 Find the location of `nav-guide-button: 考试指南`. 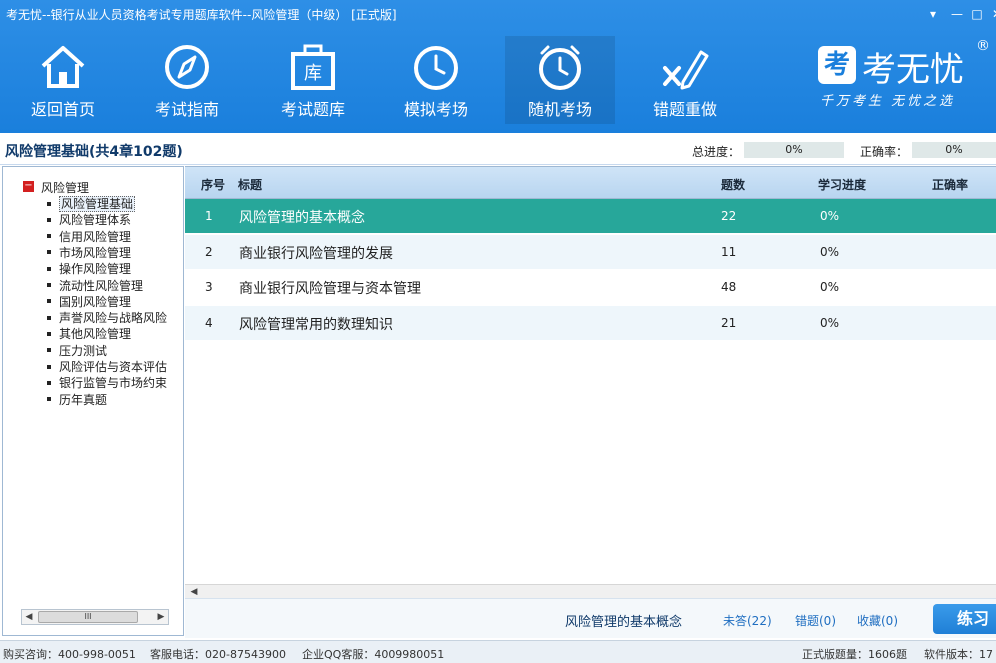

nav-guide-button: 考试指南 is located at coordinates (187, 80).